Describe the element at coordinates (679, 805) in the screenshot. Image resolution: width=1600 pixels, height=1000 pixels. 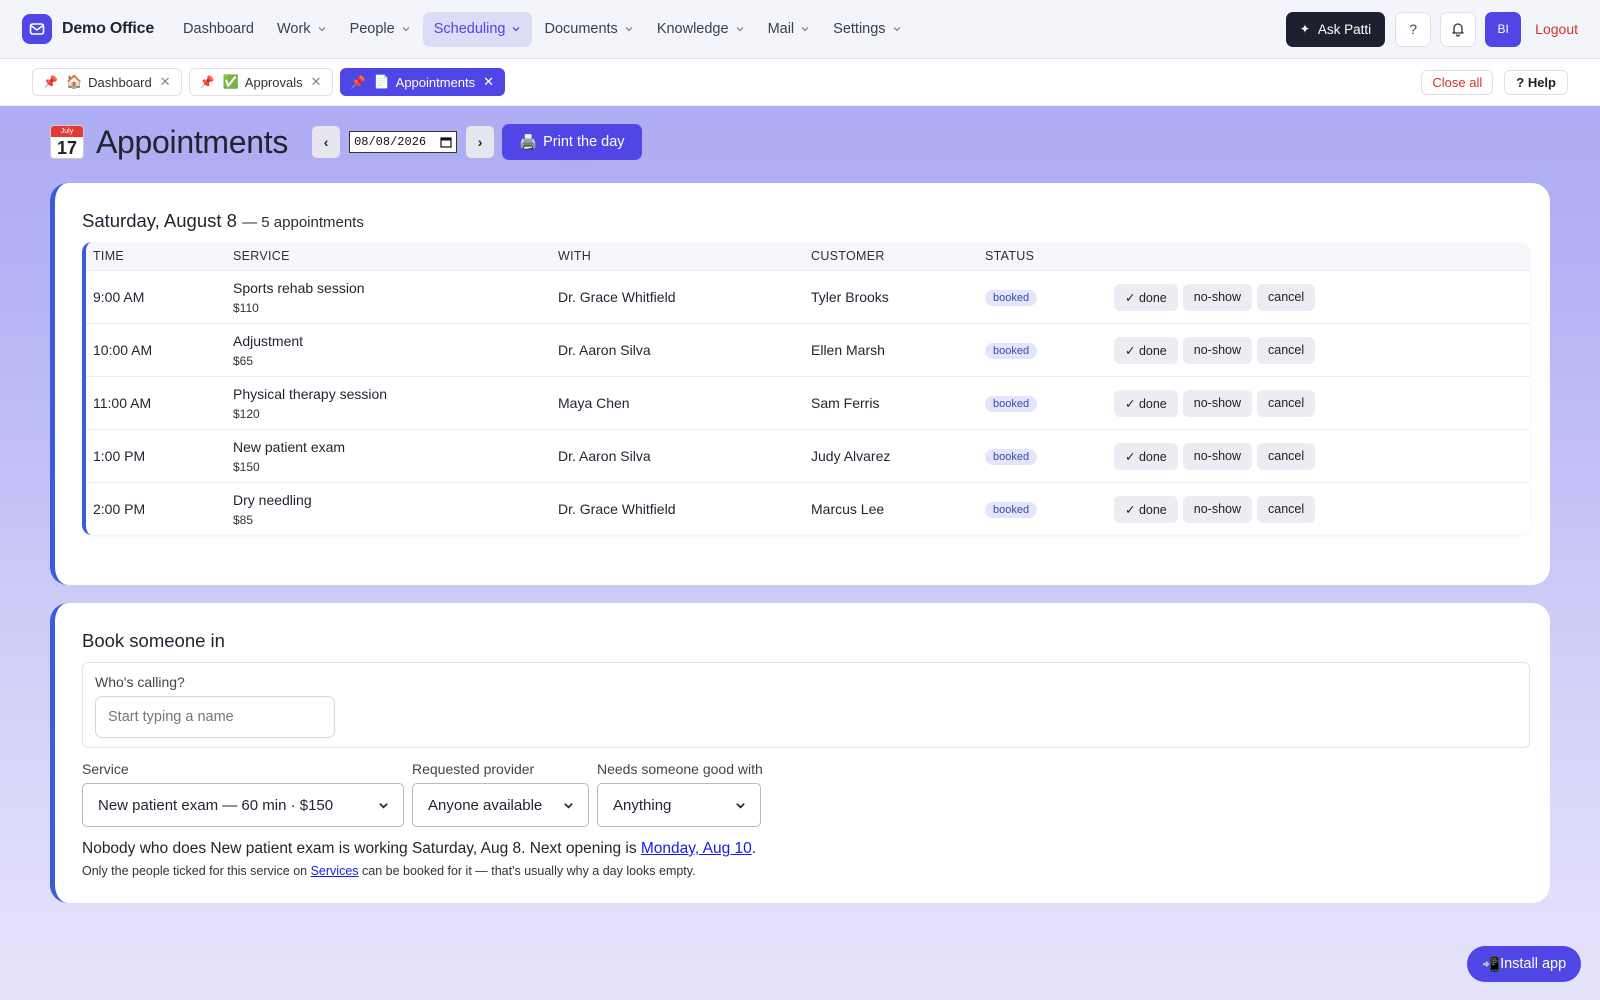
I see `skill-select: Anything` at that location.